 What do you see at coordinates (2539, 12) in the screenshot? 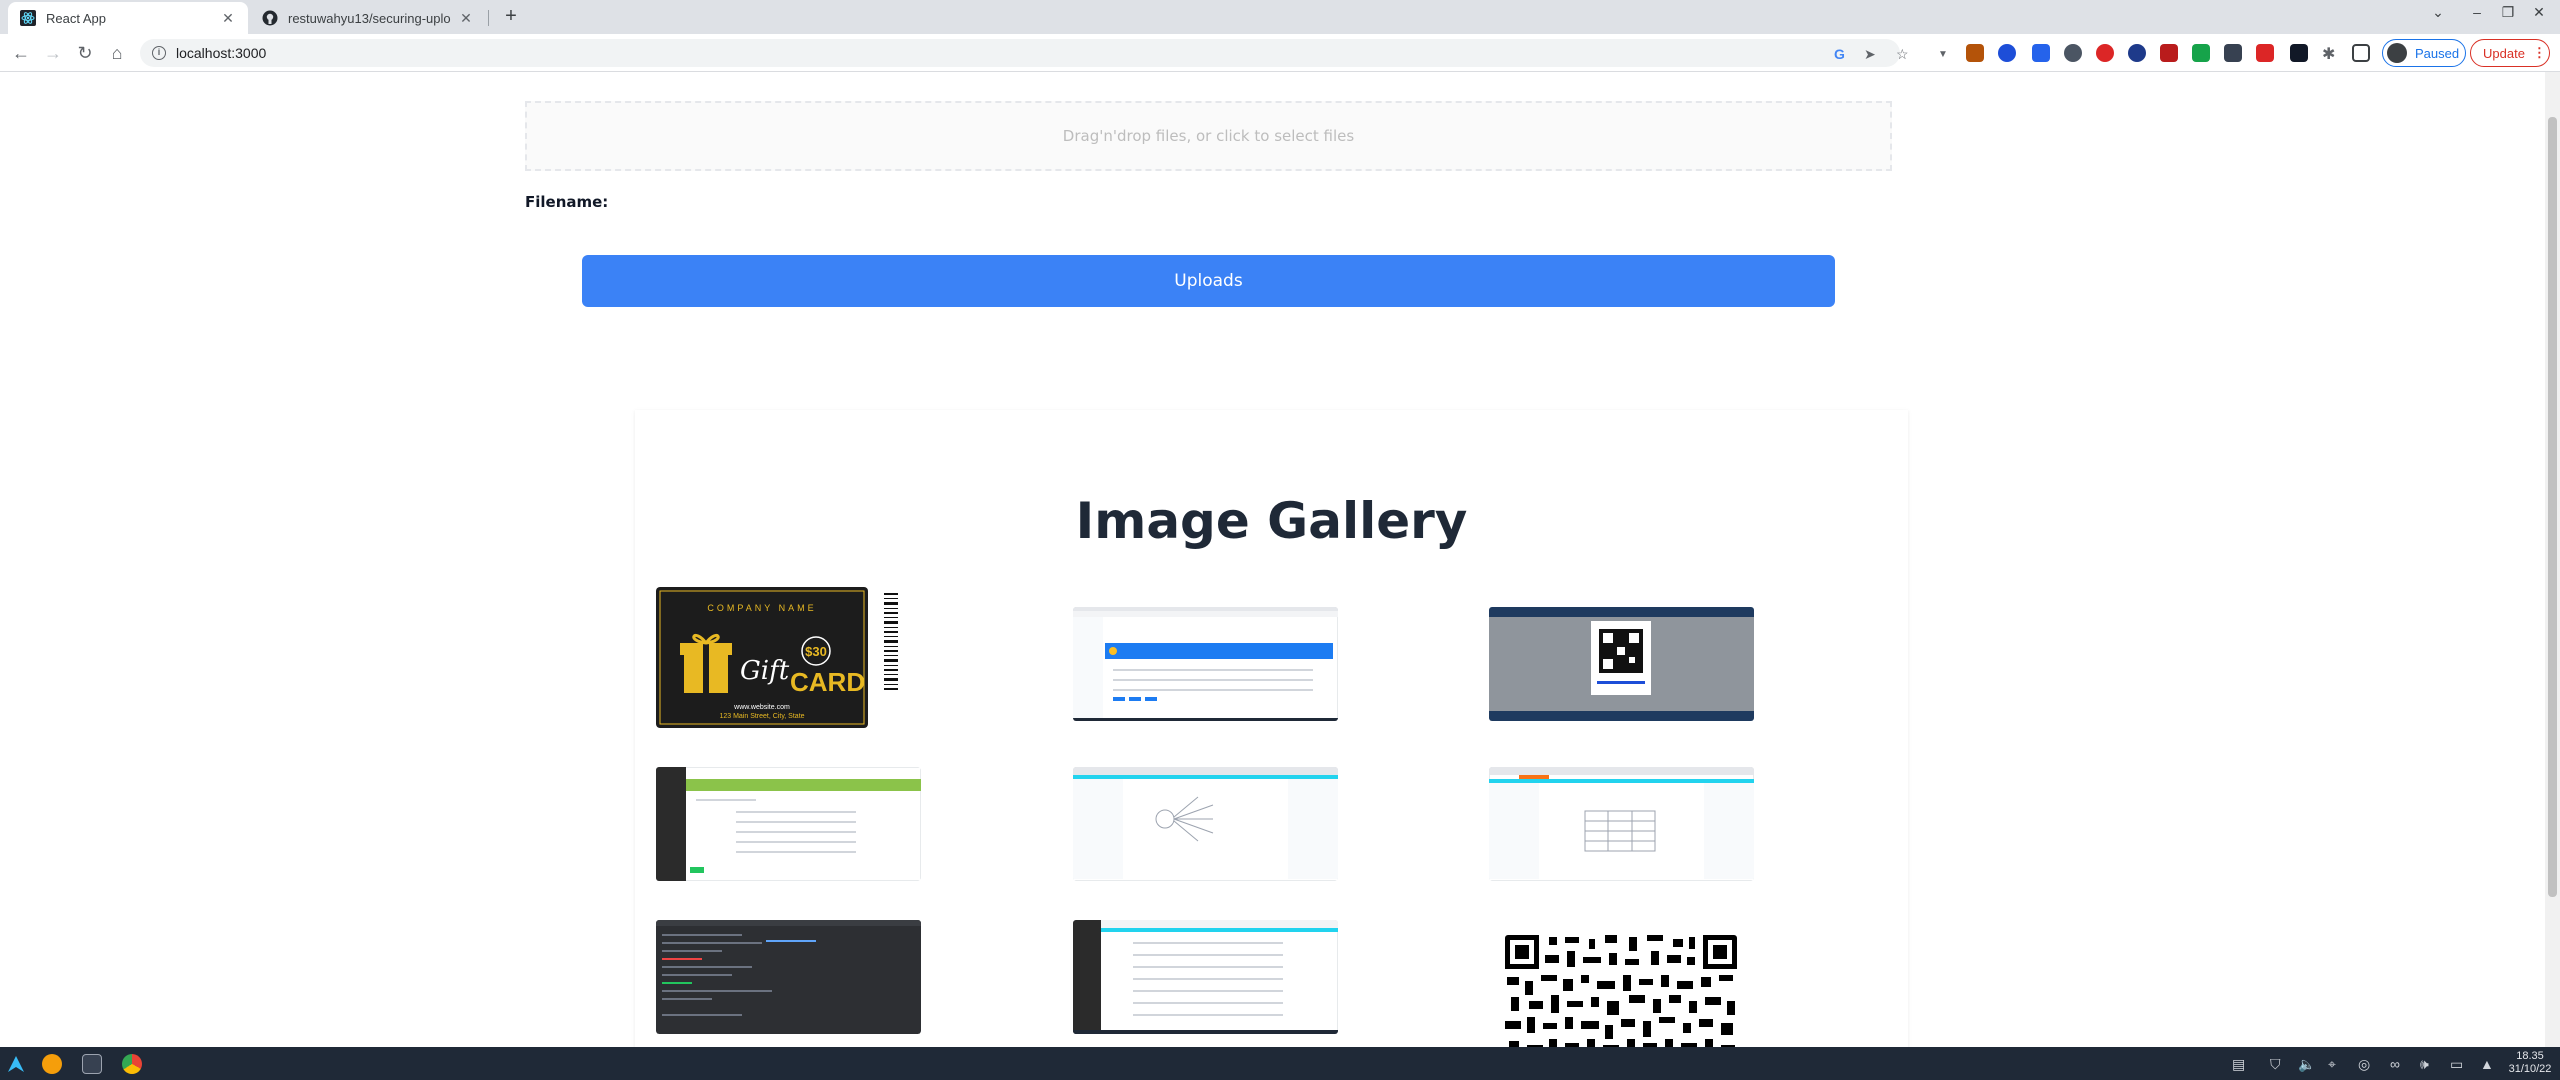
I see `close-window-icon: ✕` at bounding box center [2539, 12].